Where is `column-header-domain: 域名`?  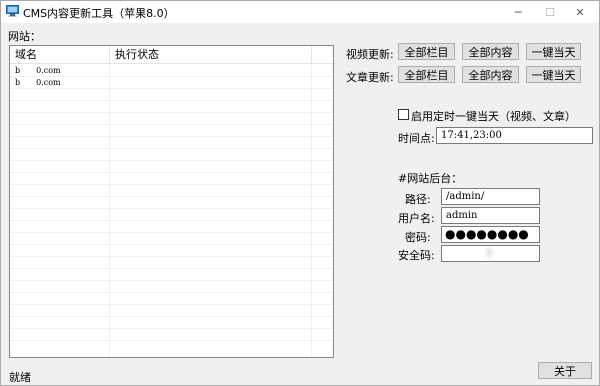 column-header-domain: 域名 is located at coordinates (60, 55).